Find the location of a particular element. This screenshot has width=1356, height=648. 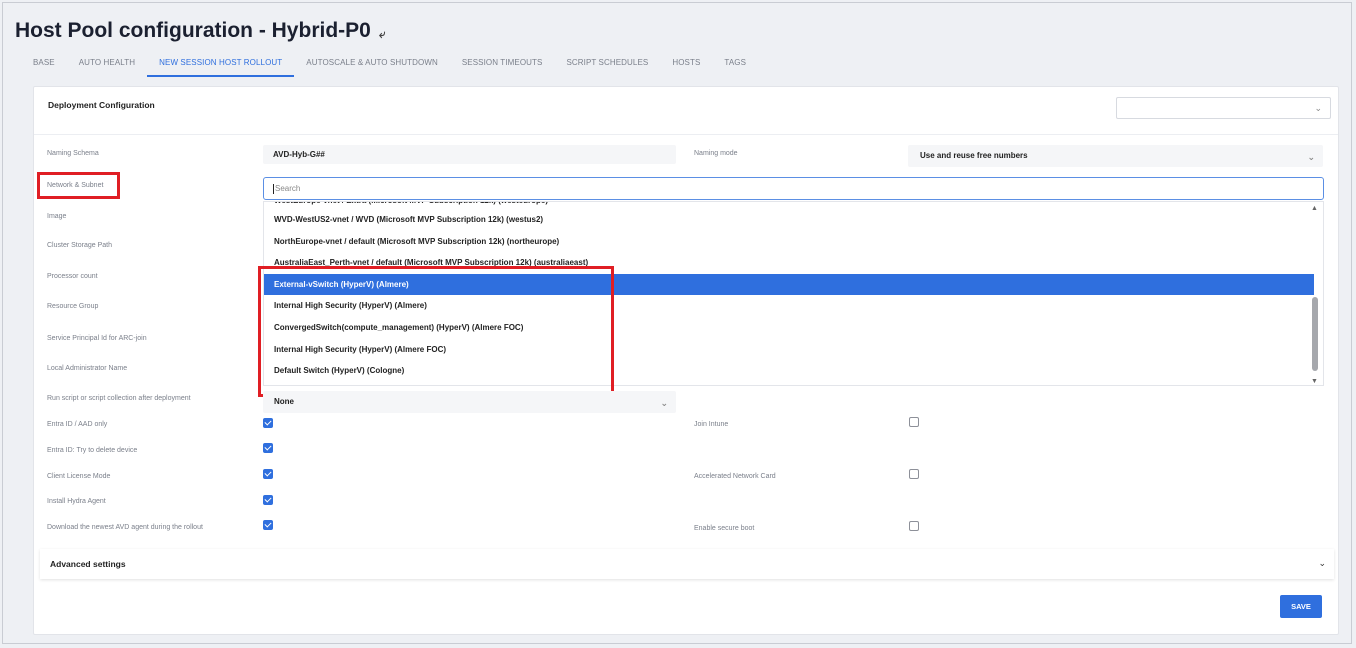

join-intune-checkbox is located at coordinates (914, 422).